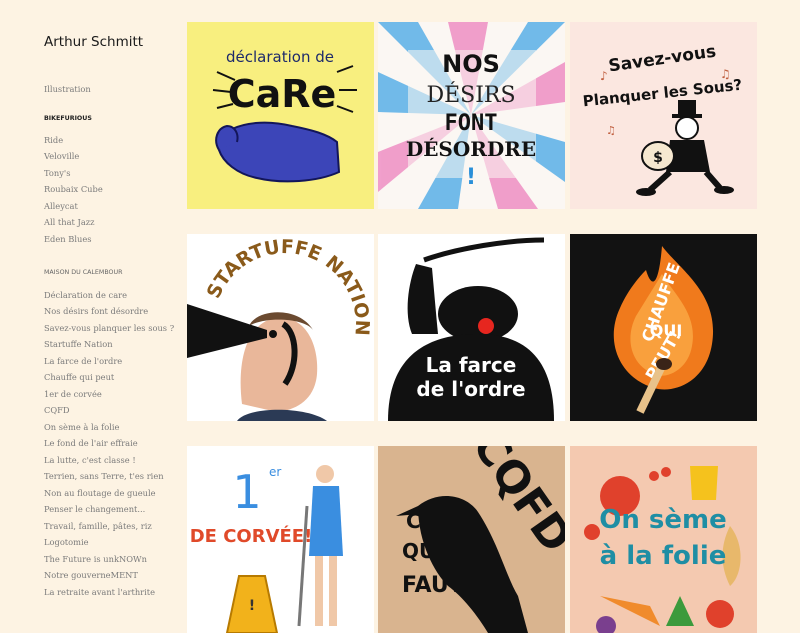  I want to click on gallery-tile-1er-de-corvee: 1 er DE CORVÉE! !, so click(280, 539).